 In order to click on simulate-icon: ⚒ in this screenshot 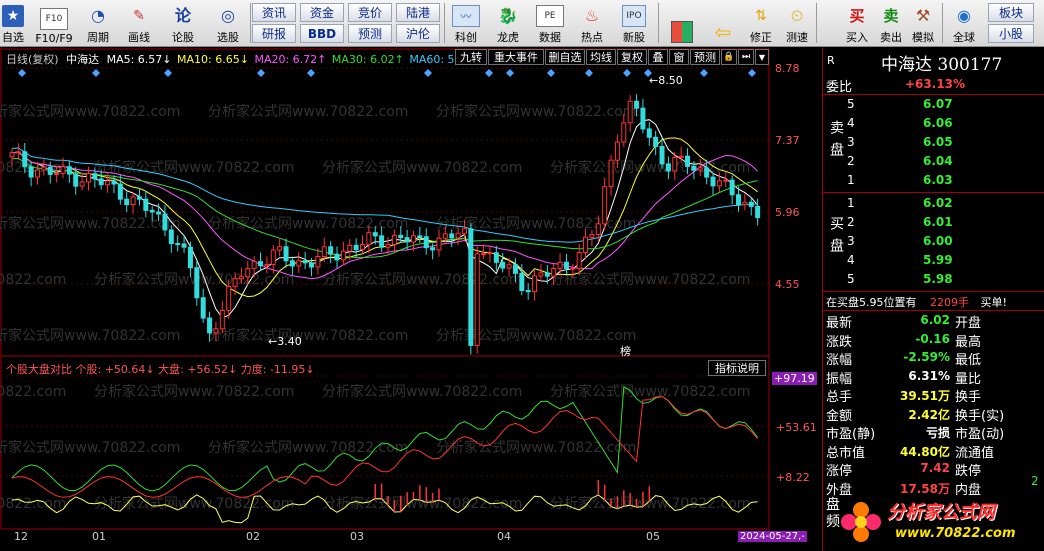, I will do `click(923, 15)`.